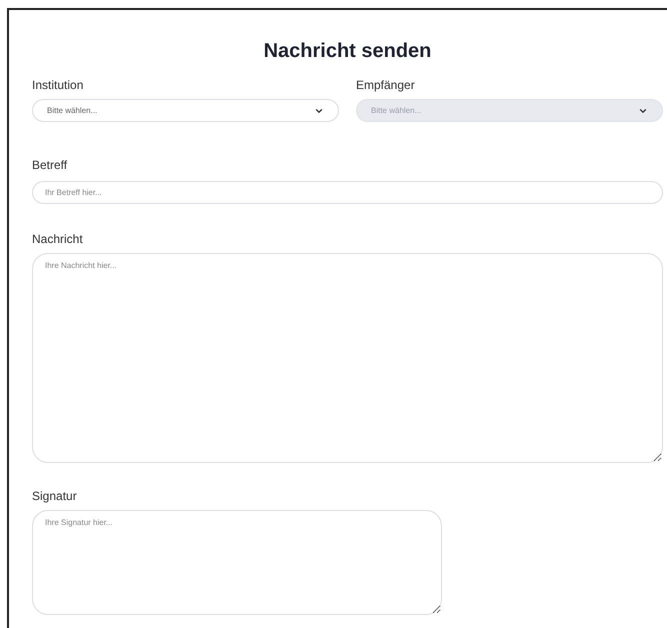 The width and height of the screenshot is (667, 628). Describe the element at coordinates (58, 85) in the screenshot. I see `field-label: Institution` at that location.